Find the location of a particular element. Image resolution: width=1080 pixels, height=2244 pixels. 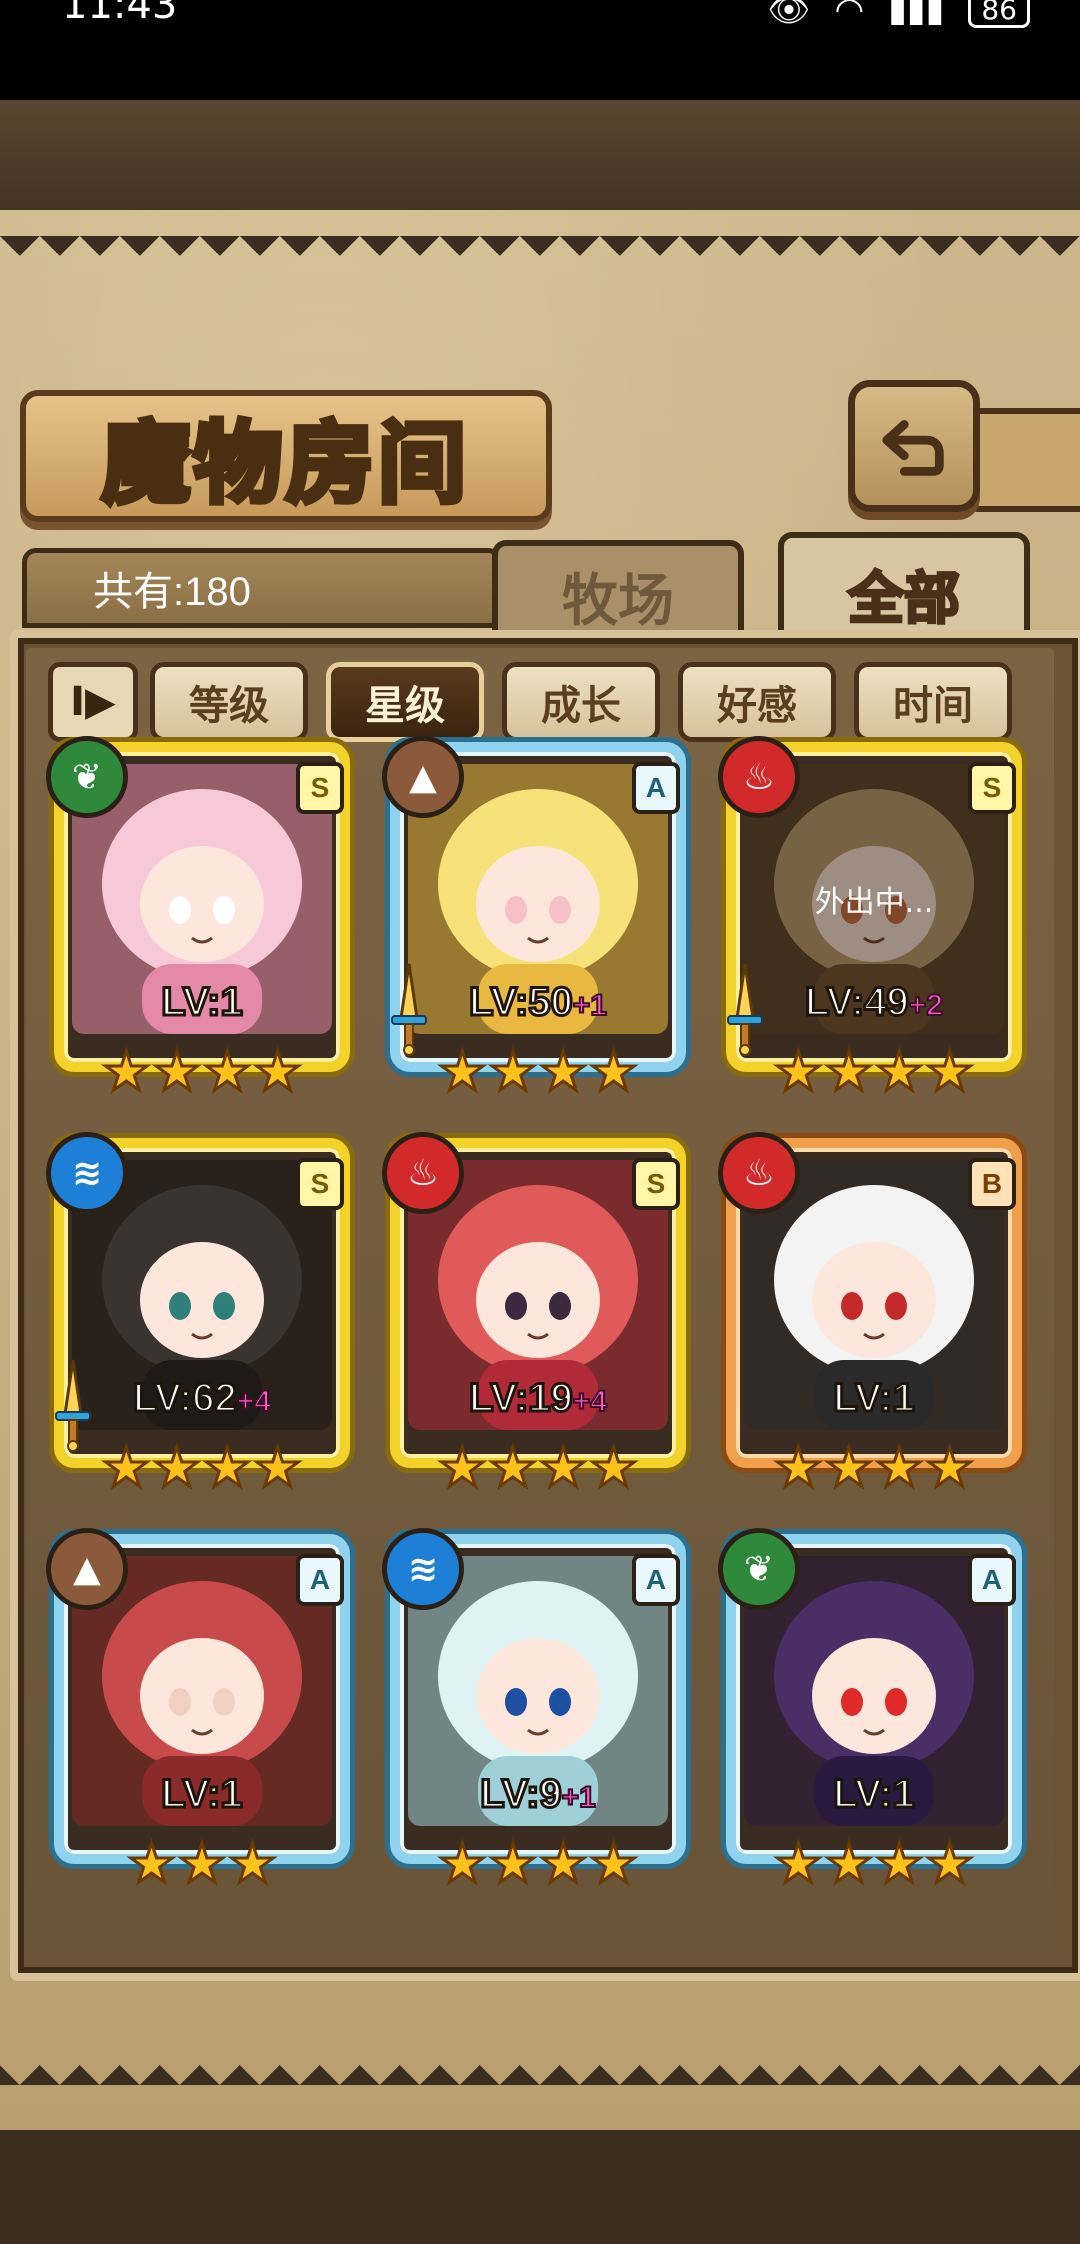

level-value: LV:62 is located at coordinates (185, 1398).